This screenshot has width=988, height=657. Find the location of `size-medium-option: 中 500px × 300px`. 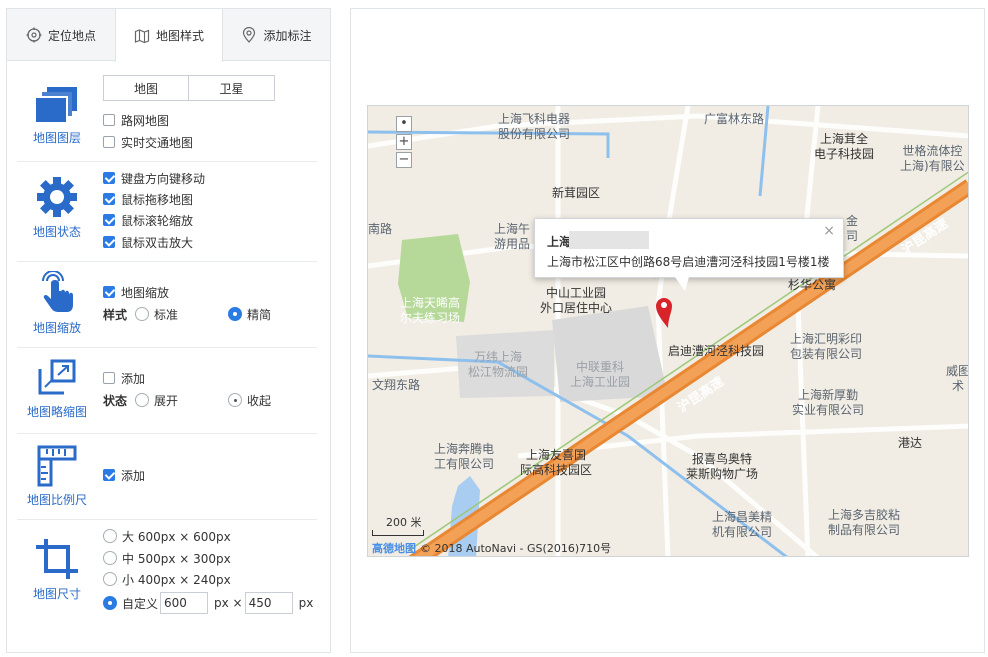

size-medium-option: 中 500px × 300px is located at coordinates (167, 558).